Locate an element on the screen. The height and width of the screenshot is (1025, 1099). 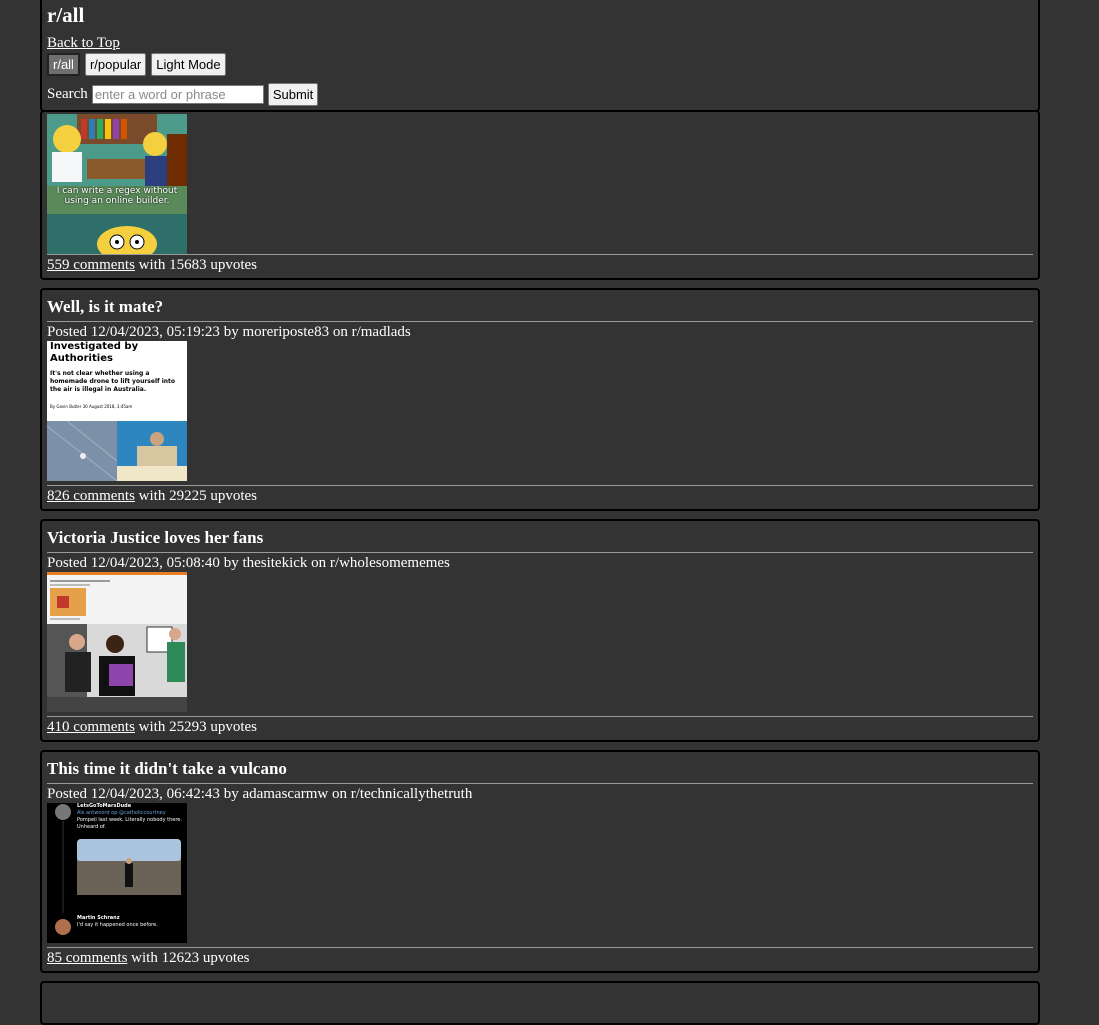
post-footer: 410 comments with 25293 upvotes is located at coordinates (152, 727).